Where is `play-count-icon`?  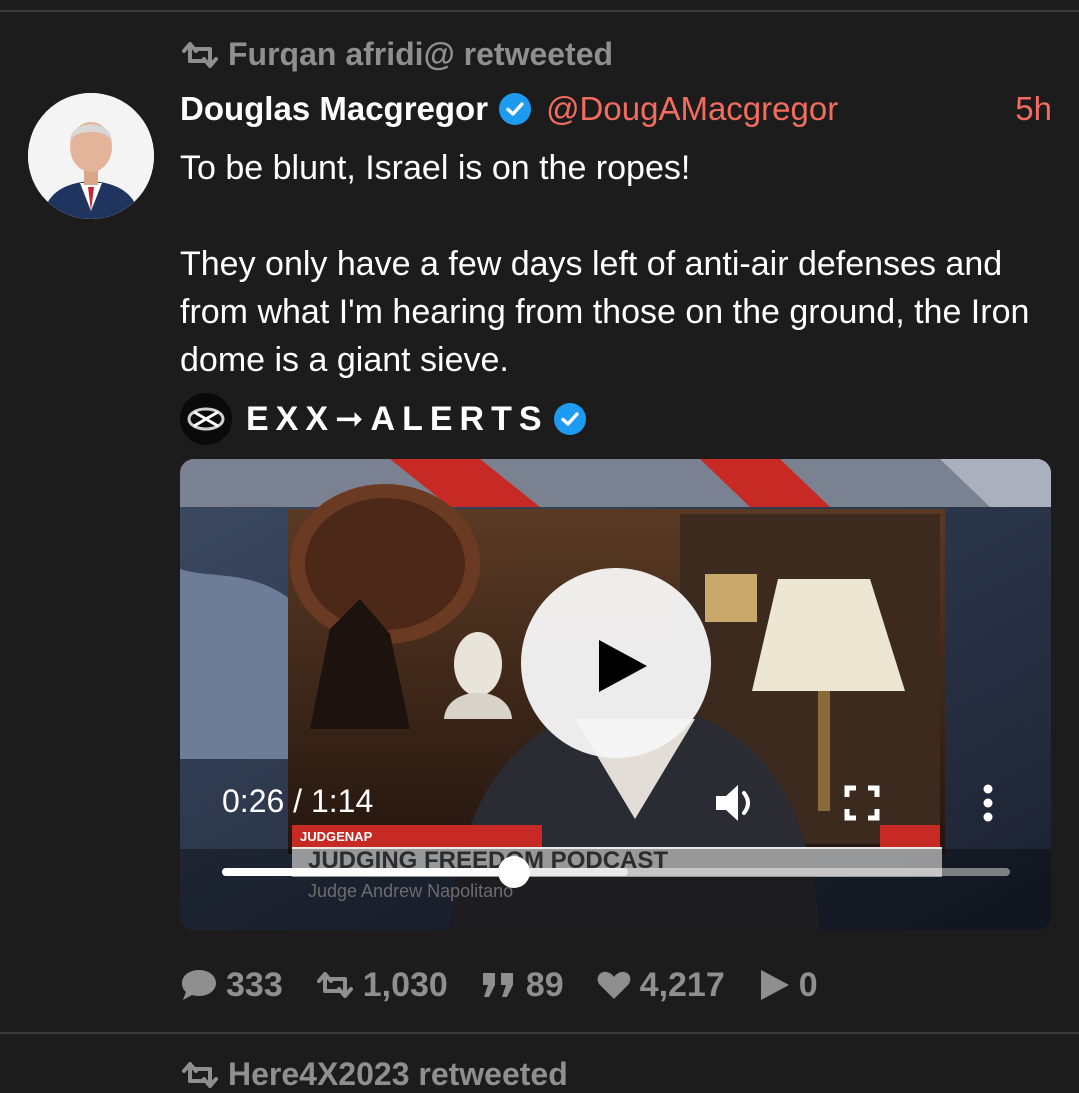 play-count-icon is located at coordinates (774, 985).